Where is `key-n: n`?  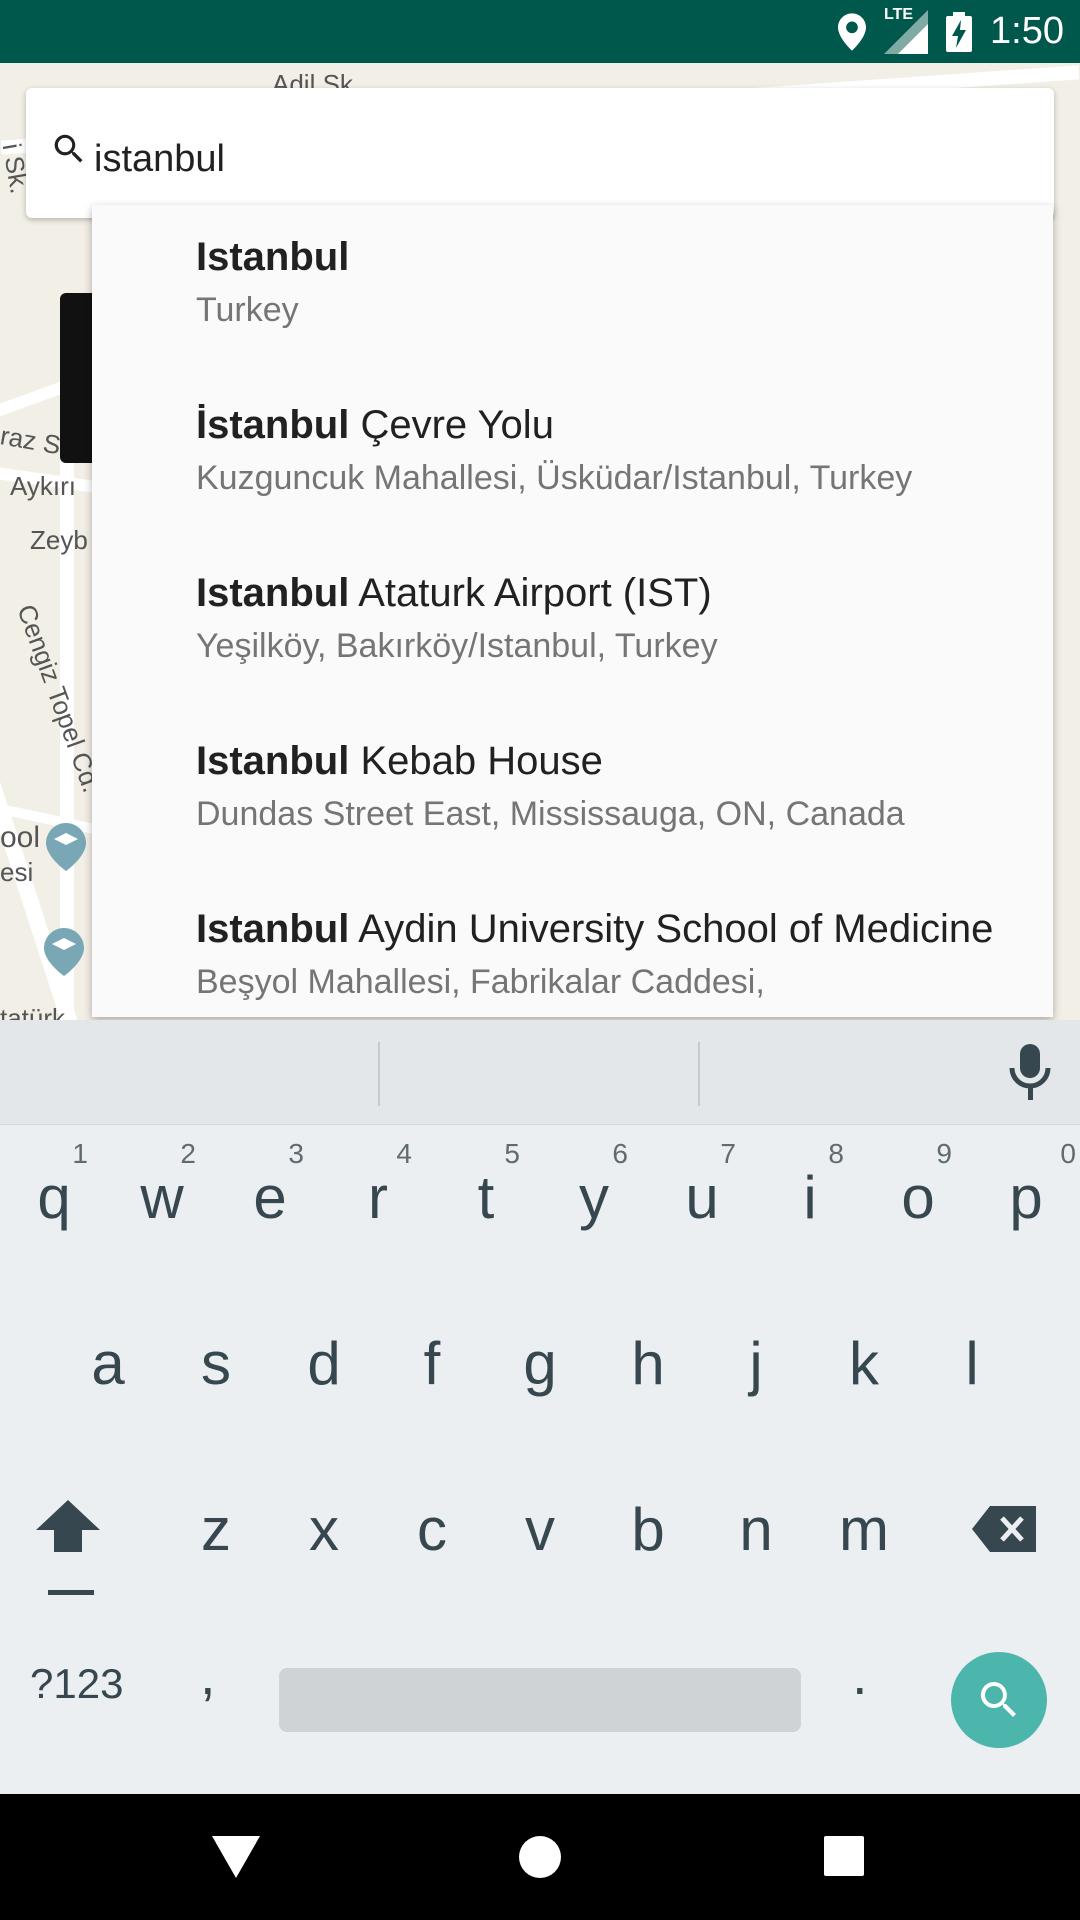 key-n: n is located at coordinates (756, 1536).